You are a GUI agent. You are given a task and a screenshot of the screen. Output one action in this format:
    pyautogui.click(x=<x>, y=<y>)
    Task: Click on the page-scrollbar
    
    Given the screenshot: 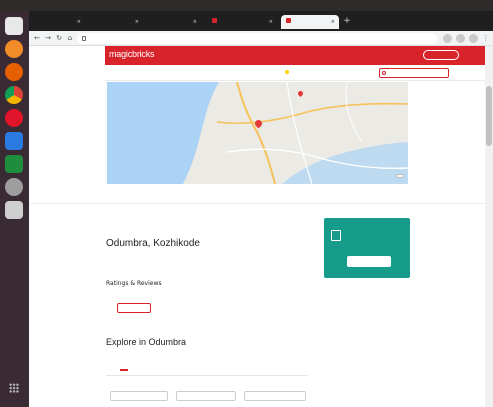 What is the action you would take?
    pyautogui.click(x=489, y=226)
    